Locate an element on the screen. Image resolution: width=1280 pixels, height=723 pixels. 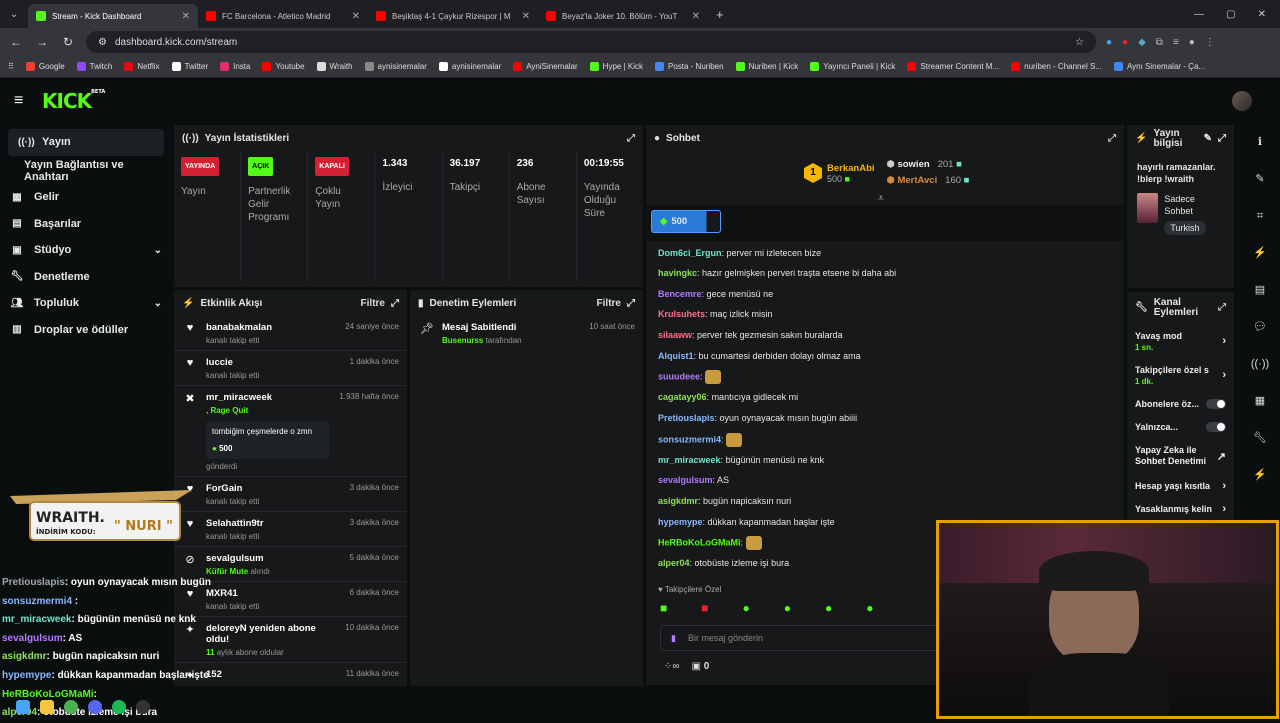
event-item: ♥ luccie kanalı takip etti 1 dakika önce is located at coordinates (290, 368).